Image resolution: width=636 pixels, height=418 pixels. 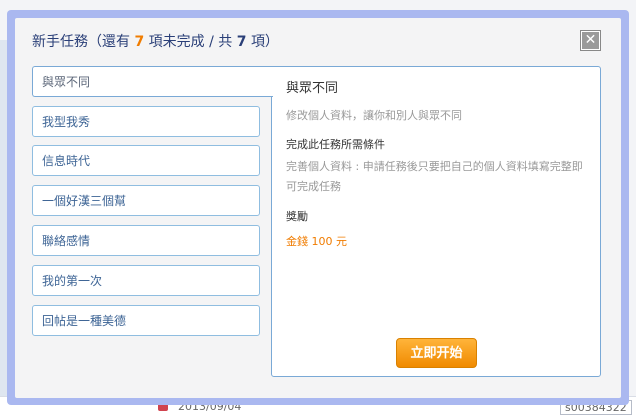 I want to click on close-icon: ✕, so click(x=590, y=40).